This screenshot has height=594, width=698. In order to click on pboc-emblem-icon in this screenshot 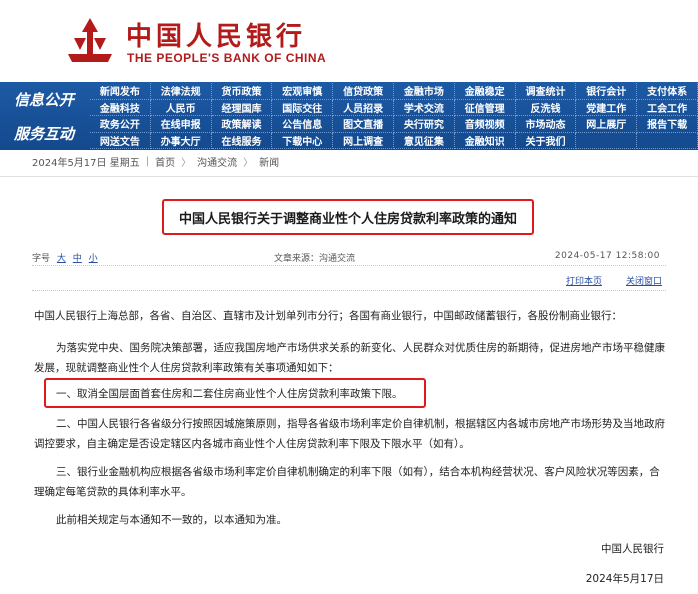, I will do `click(90, 40)`.